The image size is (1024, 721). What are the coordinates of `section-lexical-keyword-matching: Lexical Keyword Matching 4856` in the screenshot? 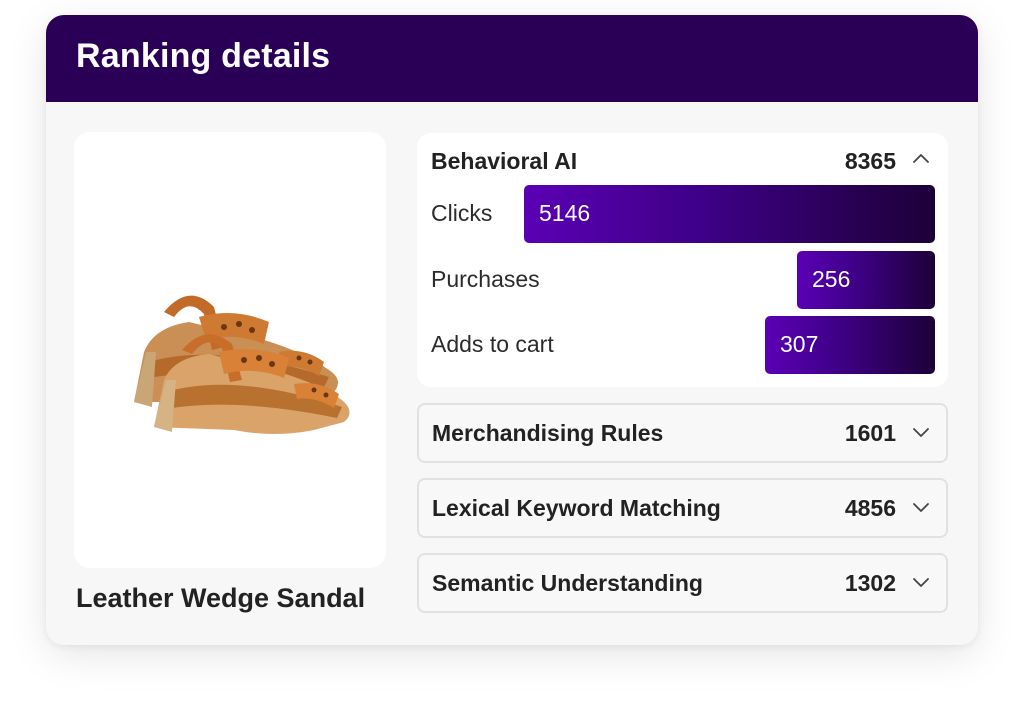 It's located at (682, 508).